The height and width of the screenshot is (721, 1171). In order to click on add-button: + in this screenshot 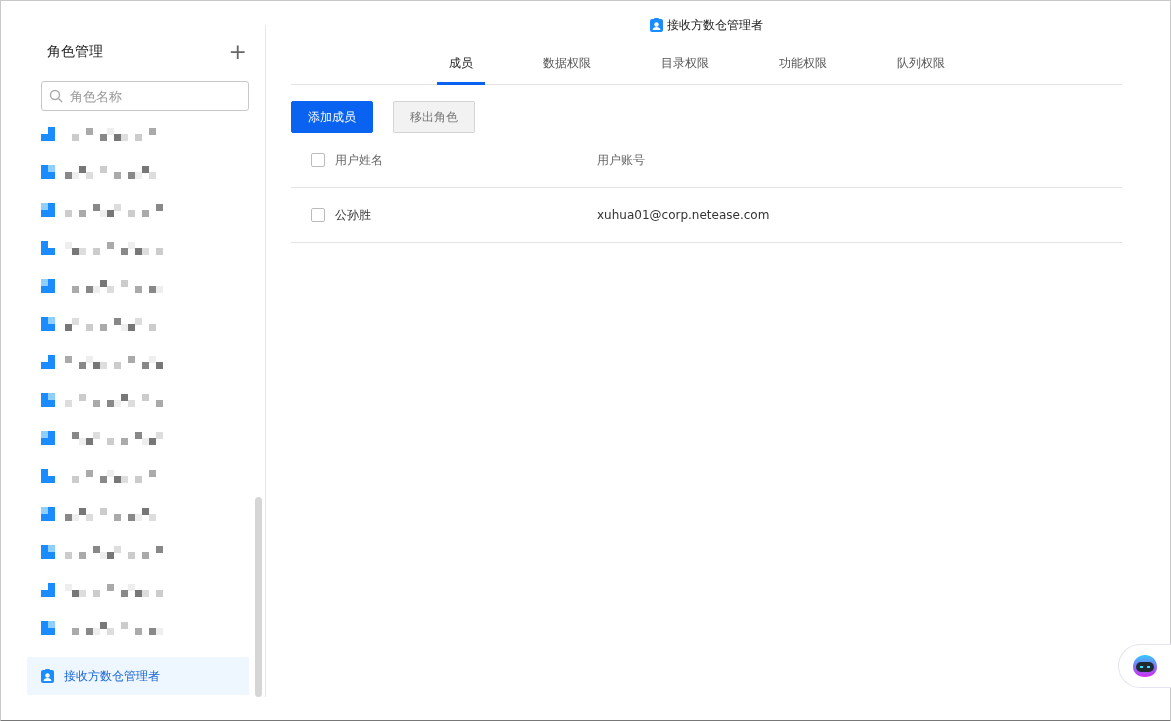, I will do `click(237, 52)`.